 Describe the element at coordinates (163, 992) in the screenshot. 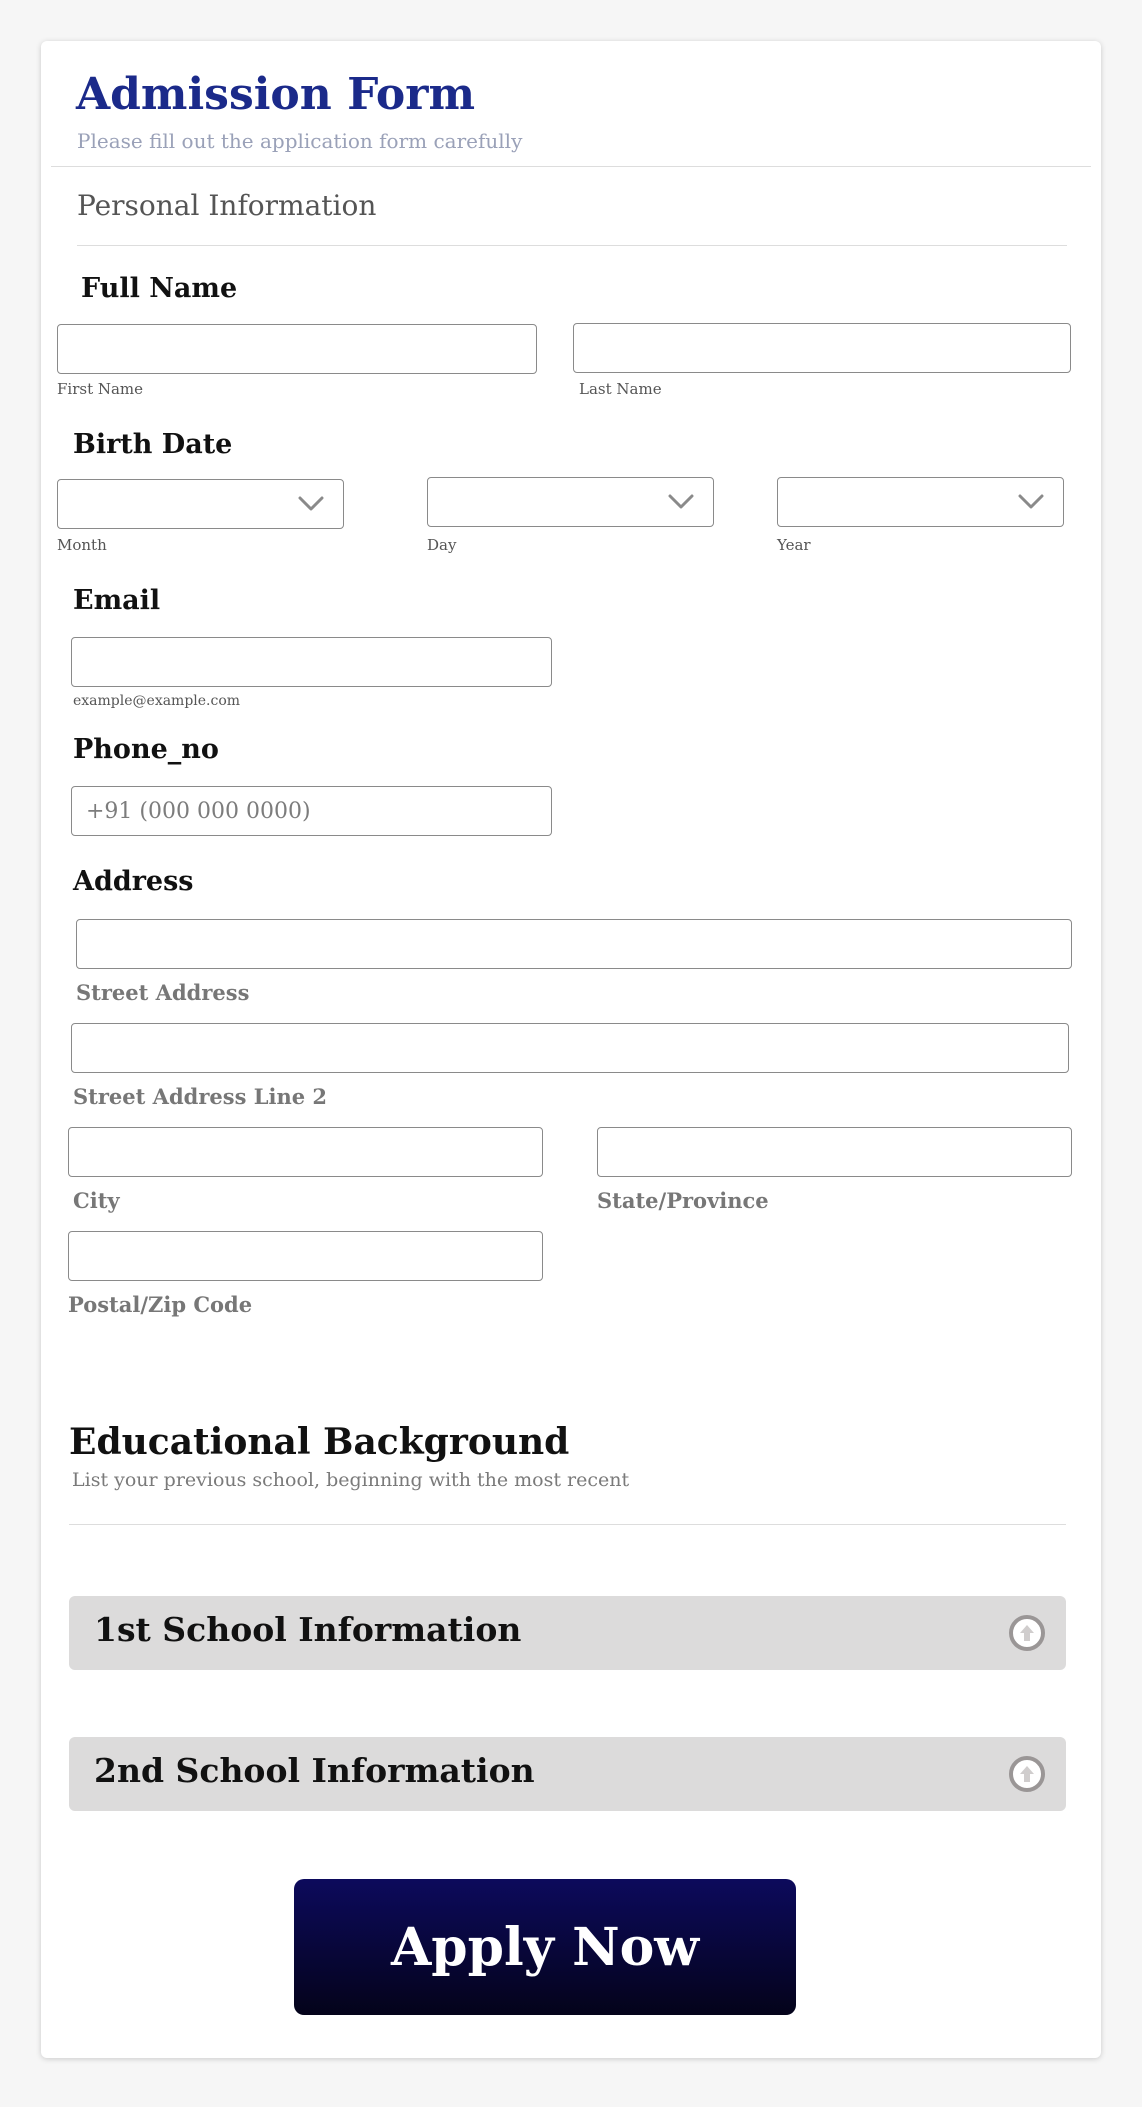

I see `street-address-sublabel: Street Address` at that location.